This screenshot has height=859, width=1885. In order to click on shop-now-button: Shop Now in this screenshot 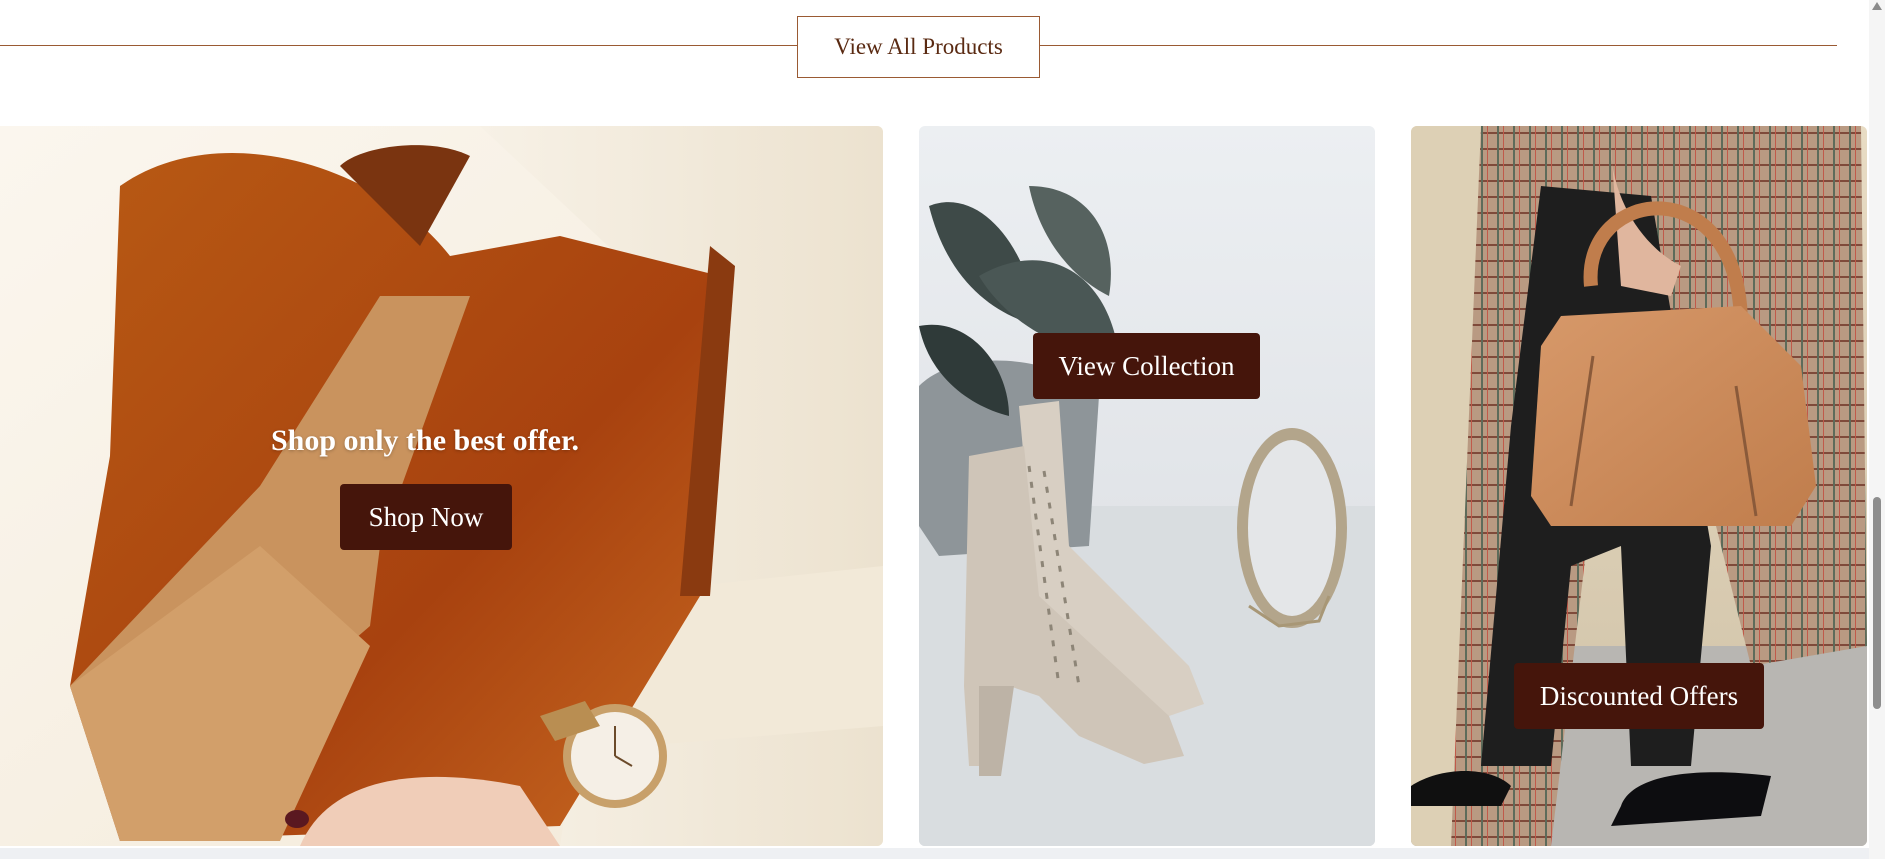, I will do `click(426, 517)`.